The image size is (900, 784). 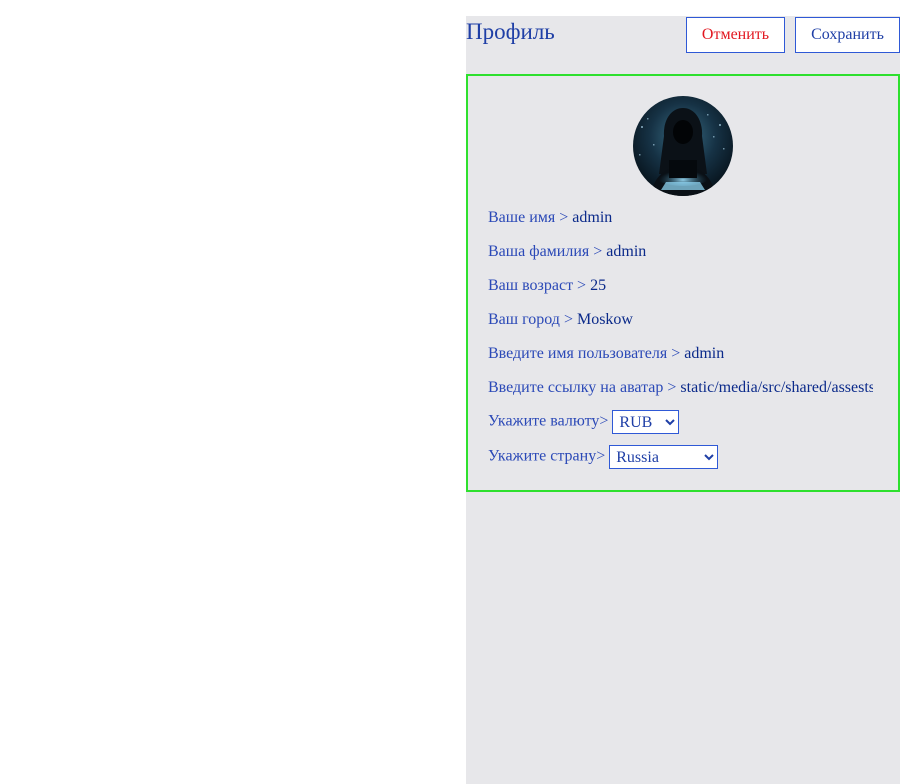 I want to click on cancel-button: Отменить, so click(x=735, y=35).